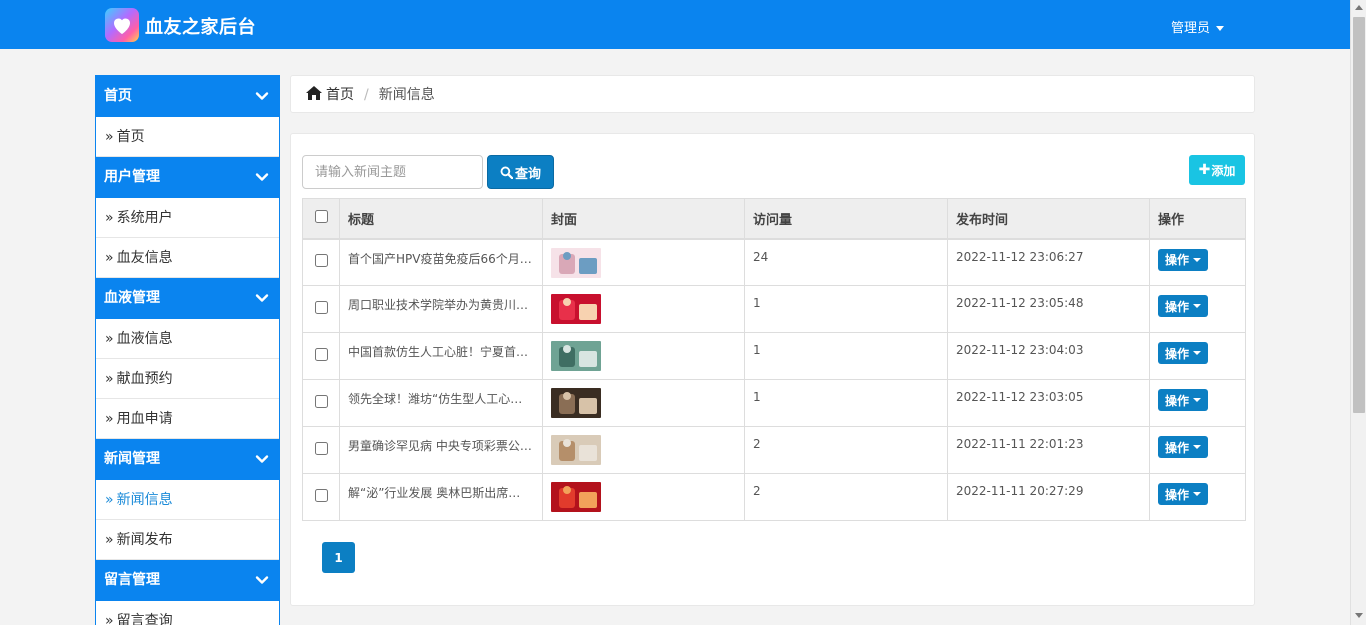 Image resolution: width=1366 pixels, height=625 pixels. What do you see at coordinates (1359, 615) in the screenshot?
I see `scroll-down-icon` at bounding box center [1359, 615].